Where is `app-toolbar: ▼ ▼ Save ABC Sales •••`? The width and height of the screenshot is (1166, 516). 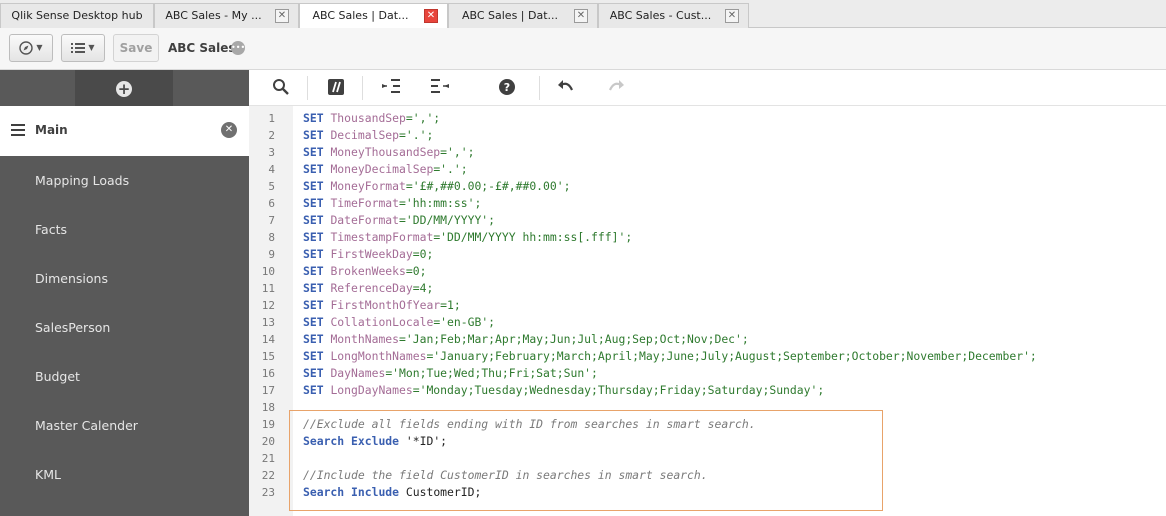
app-toolbar: ▼ ▼ Save ABC Sales ••• is located at coordinates (583, 49).